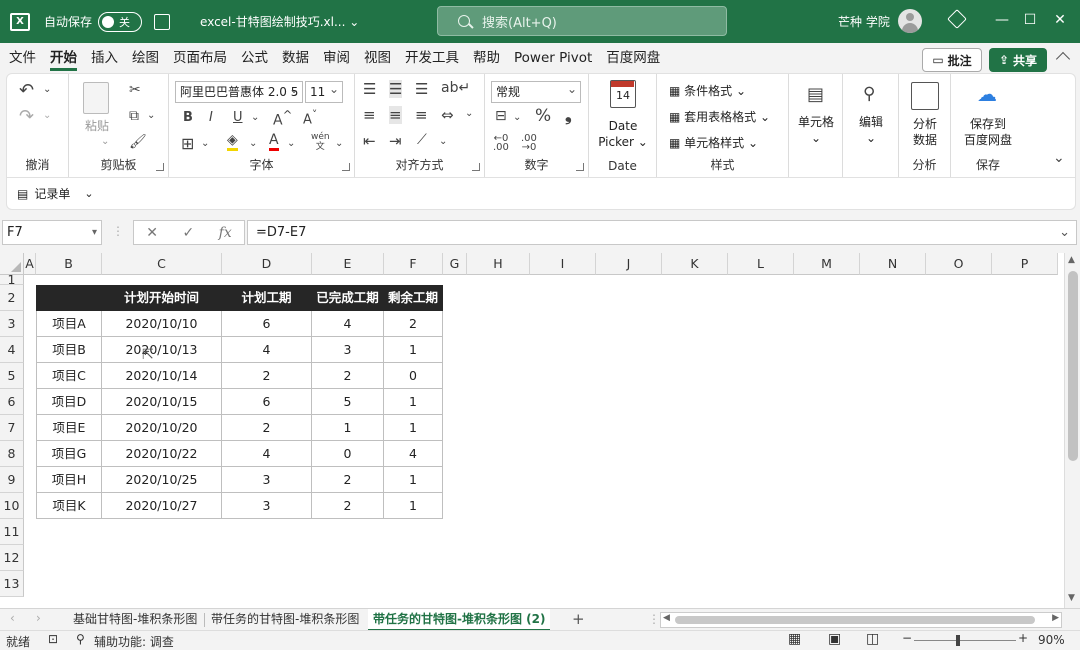  Describe the element at coordinates (369, 89) in the screenshot. I see `align-top-icon: ☰` at that location.